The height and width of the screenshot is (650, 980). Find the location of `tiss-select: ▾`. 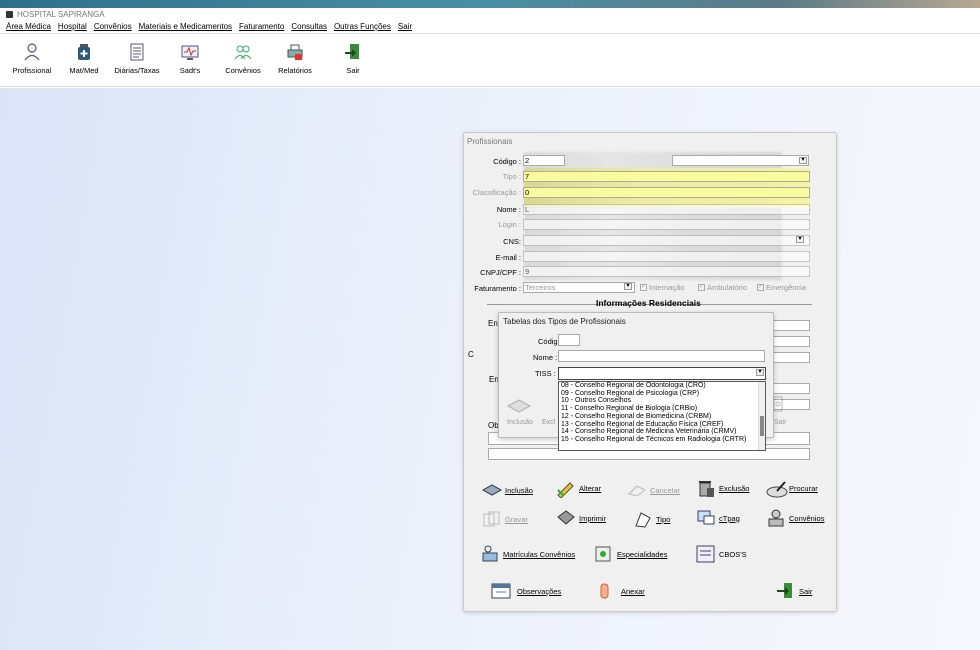

tiss-select: ▾ is located at coordinates (662, 373).